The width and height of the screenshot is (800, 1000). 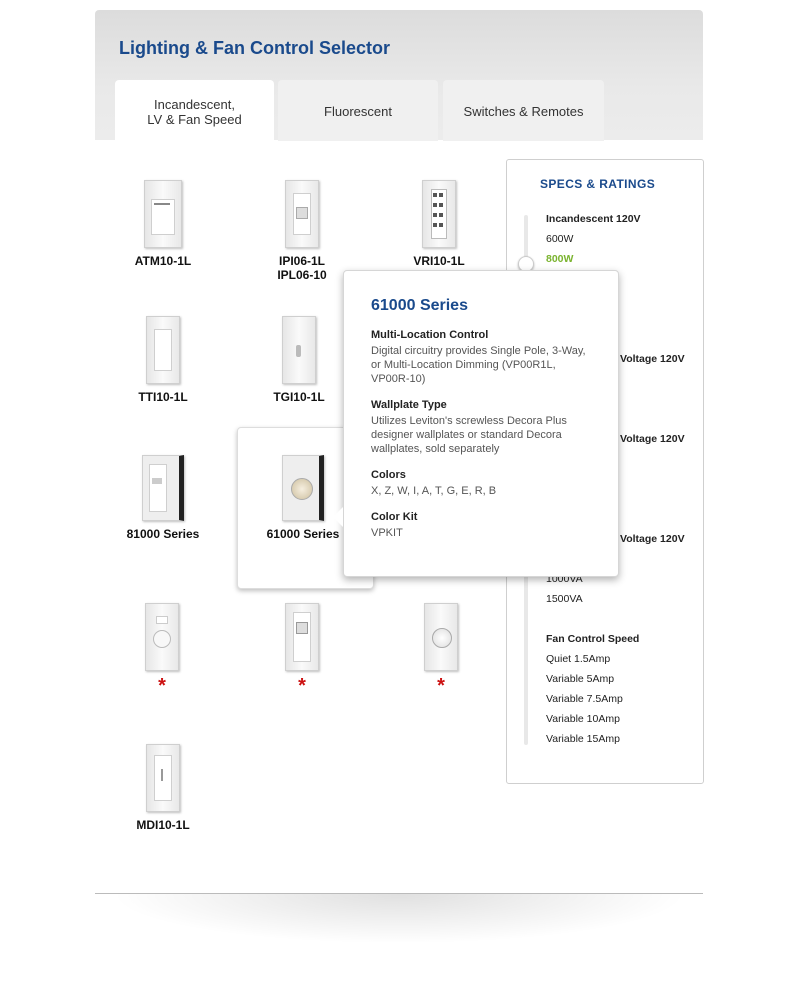 I want to click on tab-label: Fluorescent, so click(x=358, y=111).